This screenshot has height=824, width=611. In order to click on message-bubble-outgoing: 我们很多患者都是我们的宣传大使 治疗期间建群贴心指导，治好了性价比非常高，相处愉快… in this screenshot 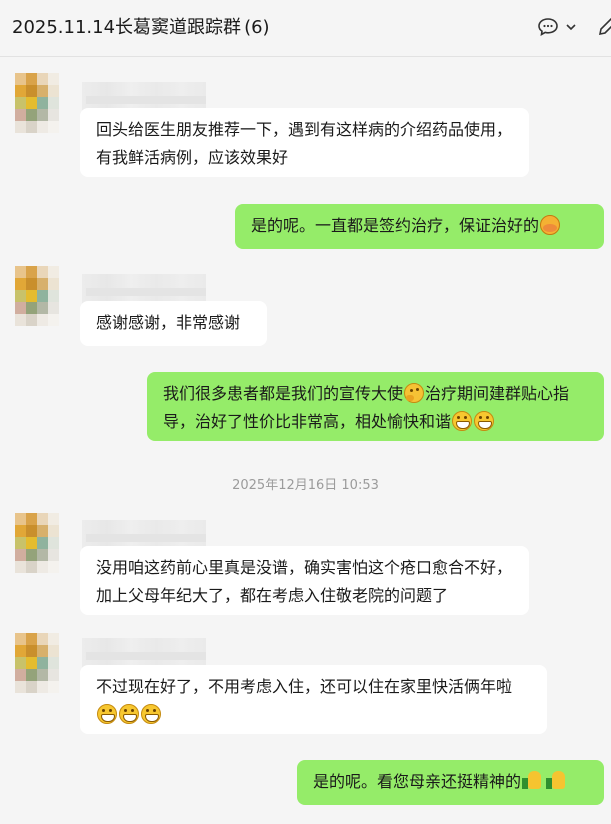, I will do `click(375, 406)`.